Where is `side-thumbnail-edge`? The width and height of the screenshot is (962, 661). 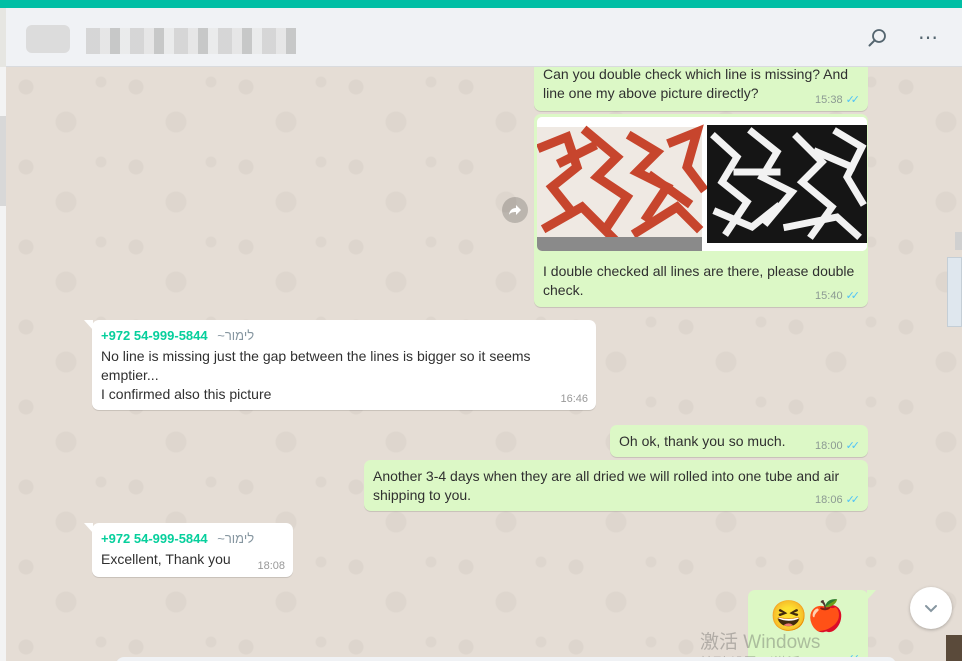
side-thumbnail-edge is located at coordinates (958, 241).